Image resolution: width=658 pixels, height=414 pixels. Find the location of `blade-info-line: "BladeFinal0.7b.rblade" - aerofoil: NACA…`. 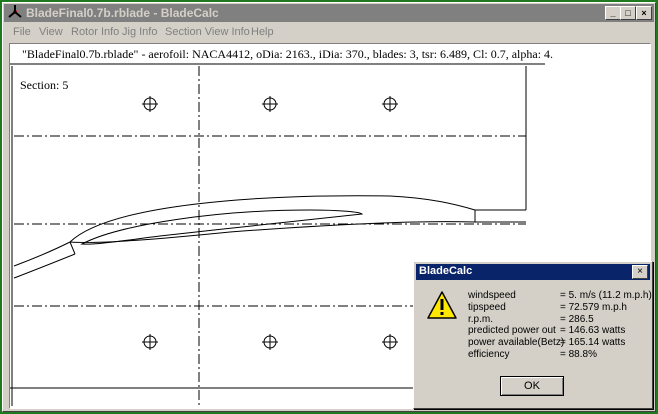

blade-info-line: "BladeFinal0.7b.rblade" - aerofoil: NACA… is located at coordinates (288, 54).